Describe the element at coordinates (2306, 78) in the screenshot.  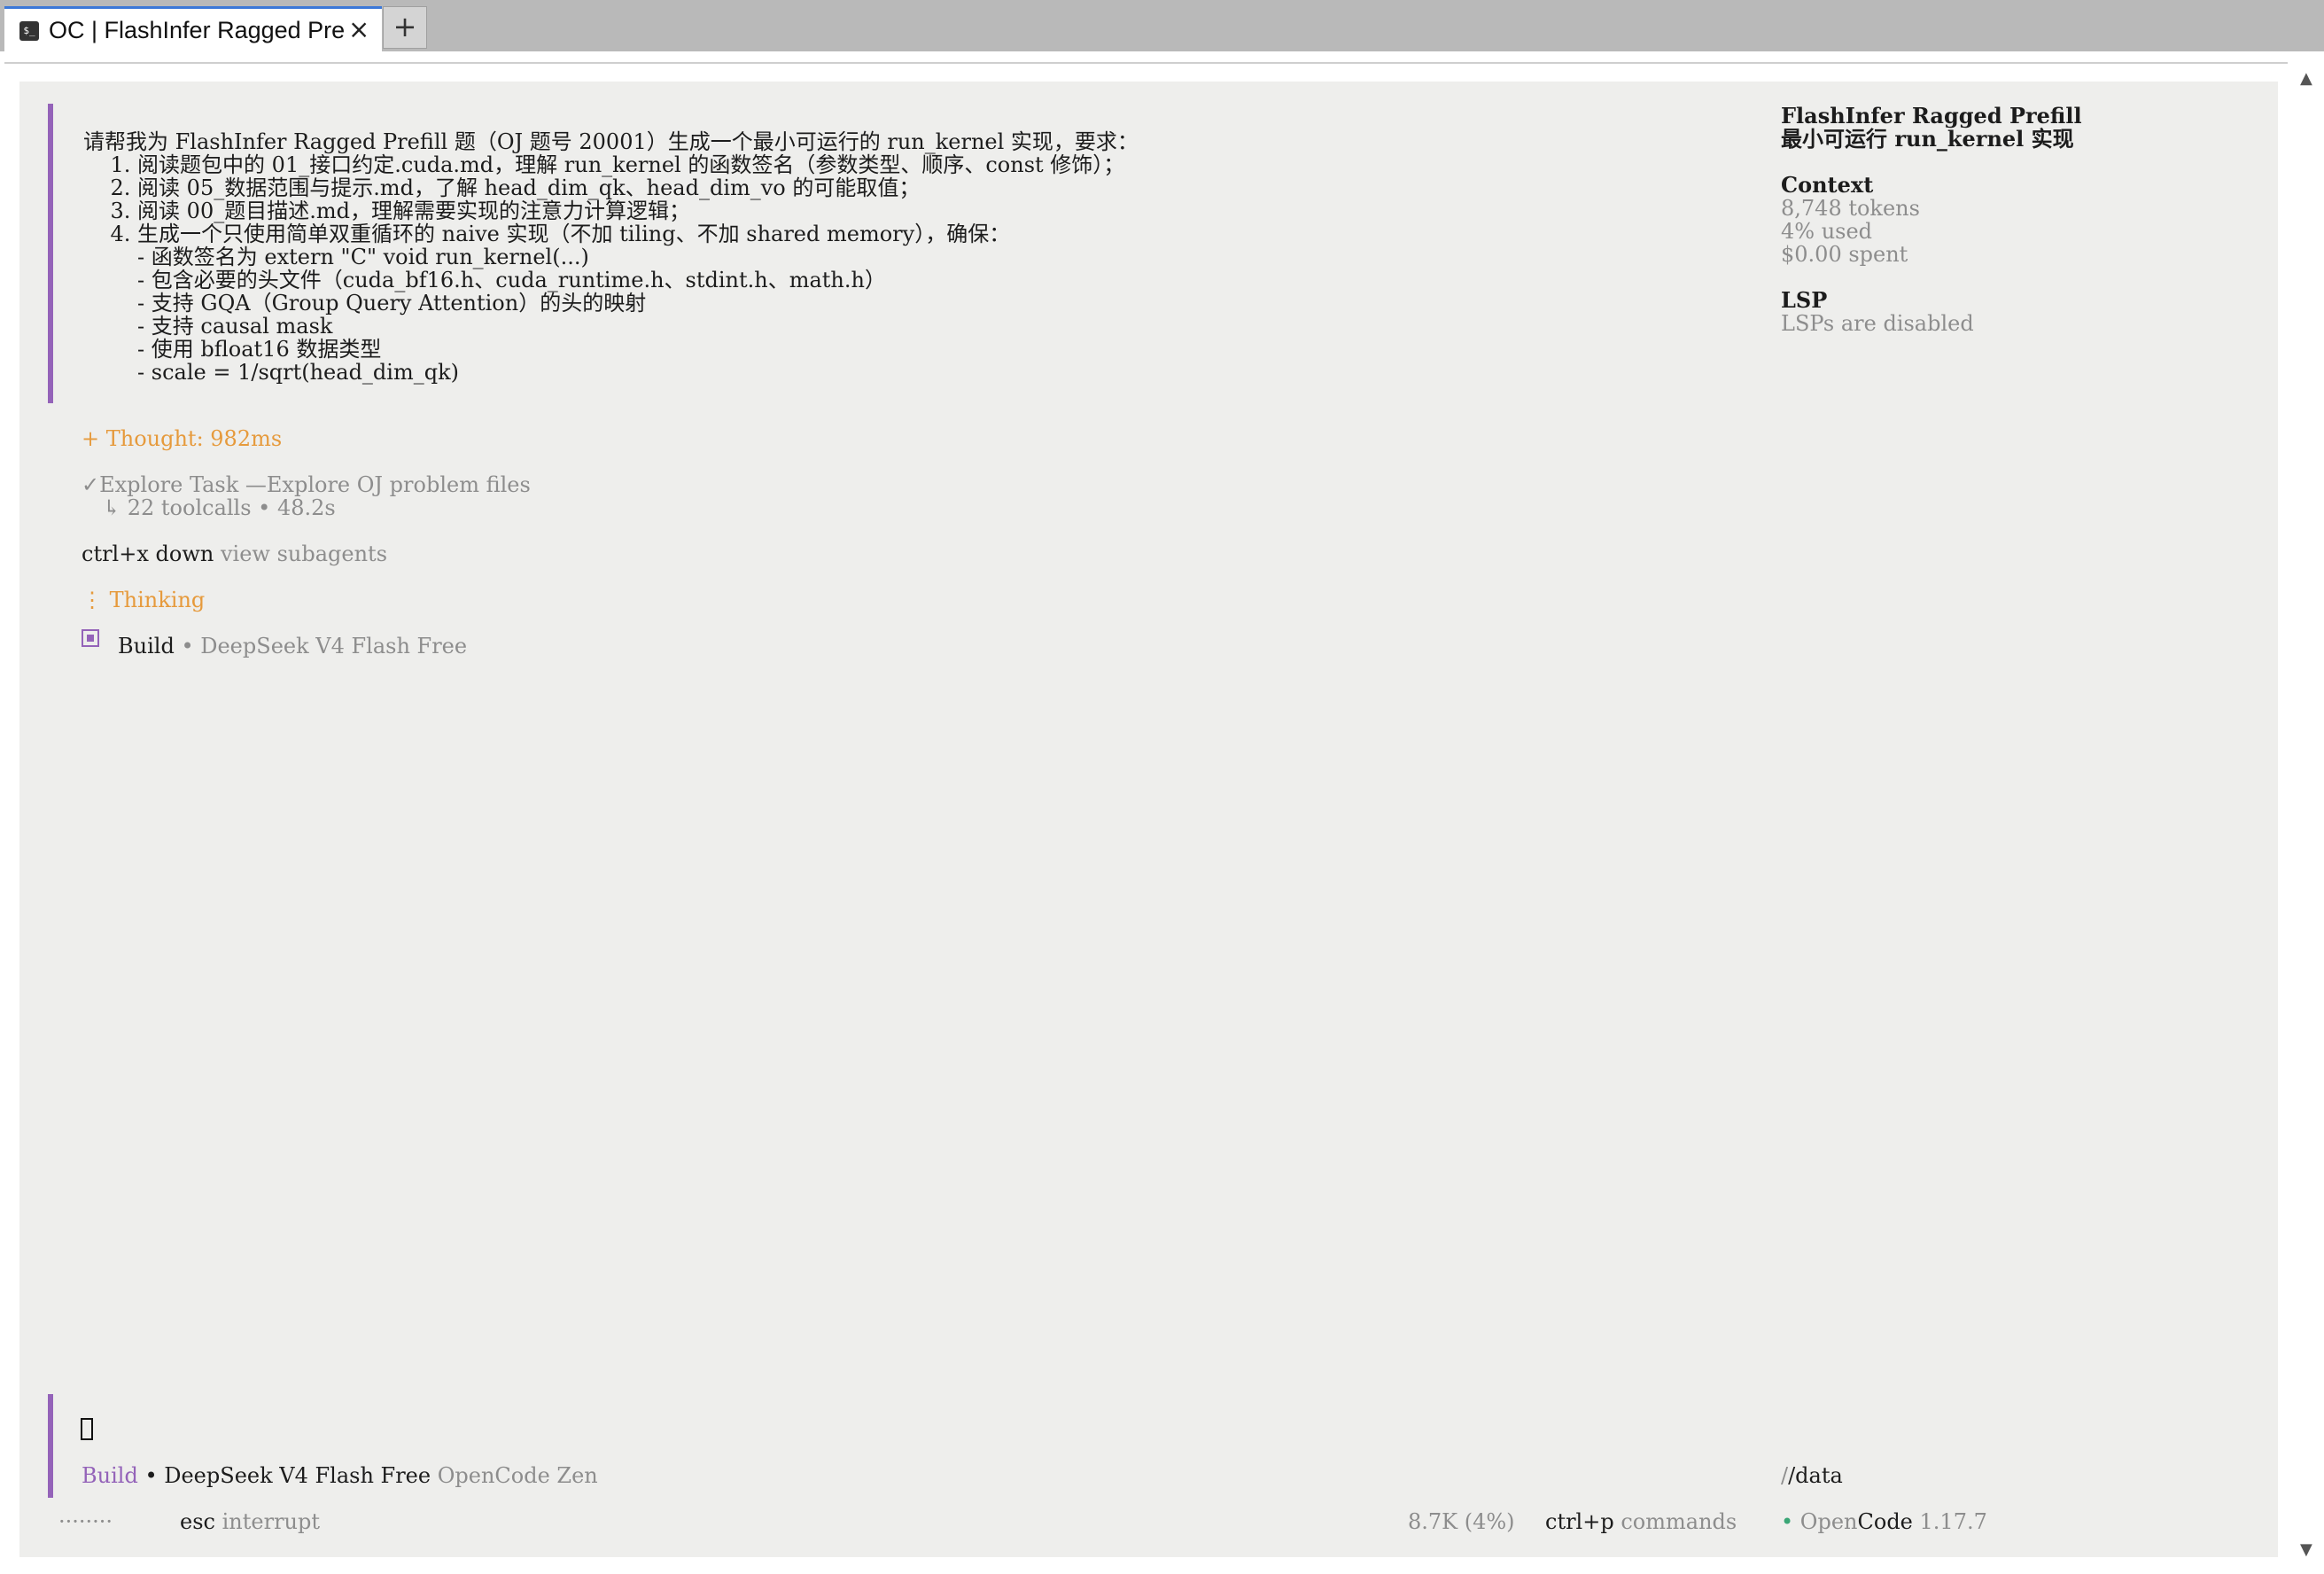
I see `scroll-up-icon: ▲` at that location.